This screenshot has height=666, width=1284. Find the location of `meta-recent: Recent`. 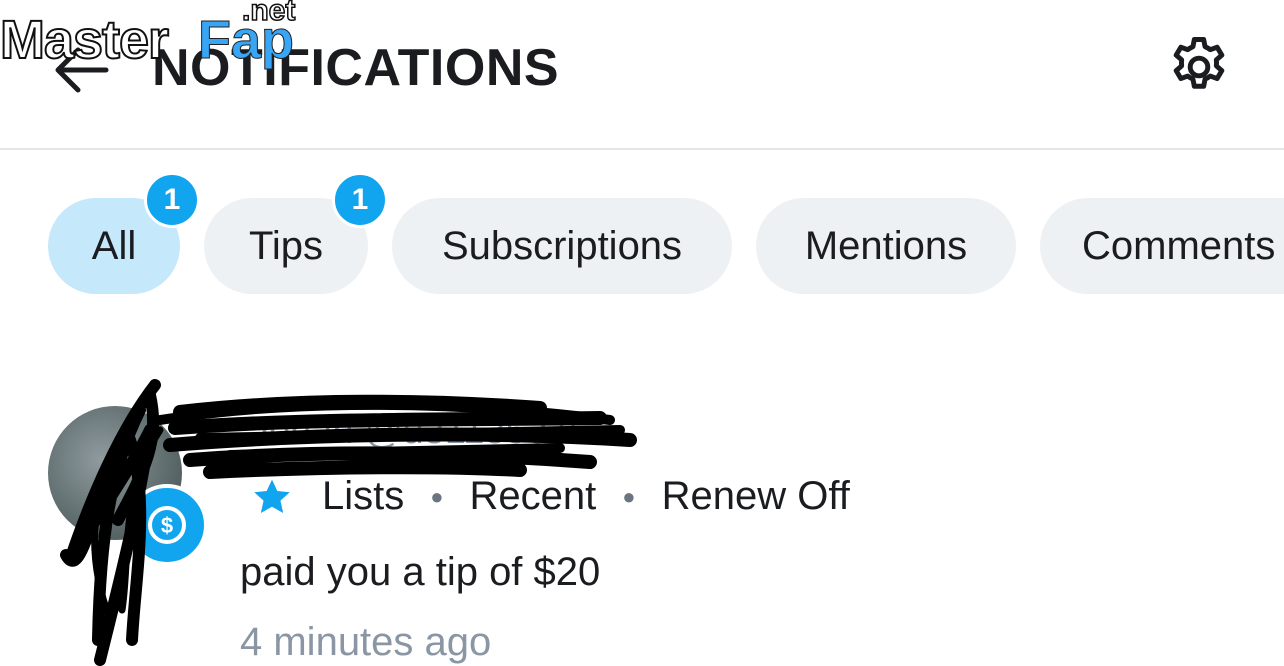

meta-recent: Recent is located at coordinates (533, 496).